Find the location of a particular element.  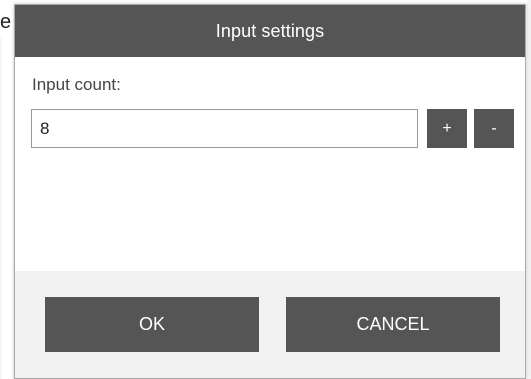

background-edge-right is located at coordinates (529, 189).